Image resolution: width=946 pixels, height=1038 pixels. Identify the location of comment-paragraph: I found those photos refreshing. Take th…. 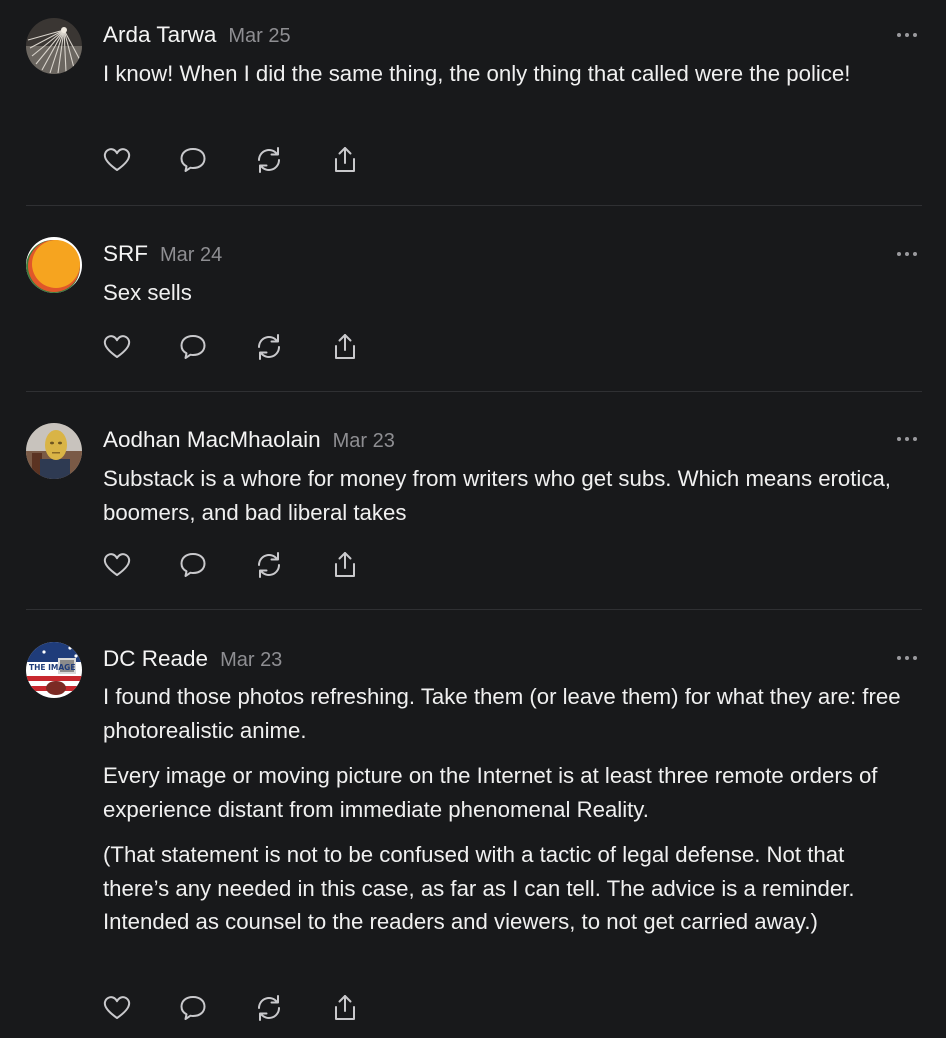
(502, 713).